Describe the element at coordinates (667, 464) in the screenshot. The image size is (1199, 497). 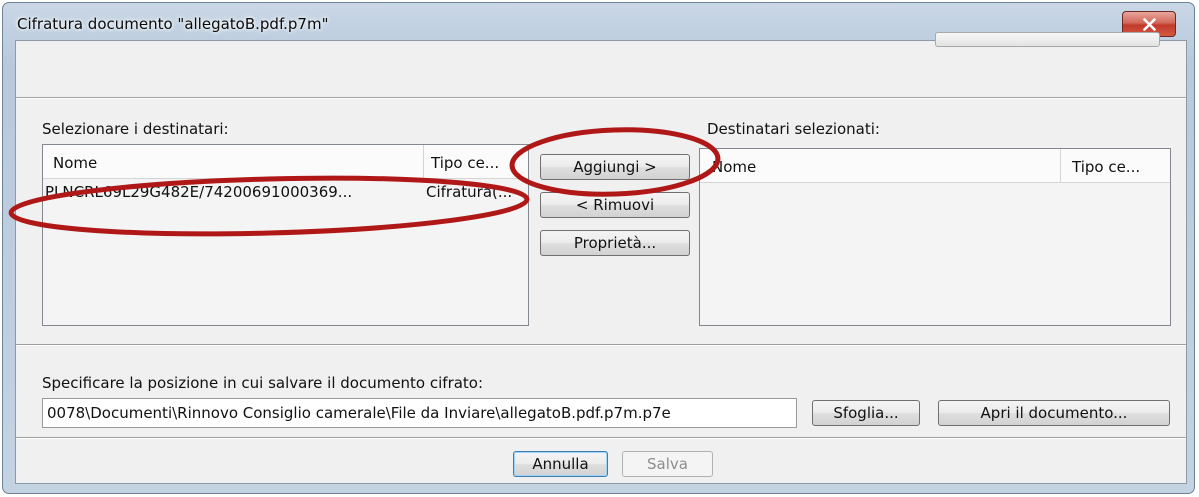
I see `save-button: Salva` at that location.